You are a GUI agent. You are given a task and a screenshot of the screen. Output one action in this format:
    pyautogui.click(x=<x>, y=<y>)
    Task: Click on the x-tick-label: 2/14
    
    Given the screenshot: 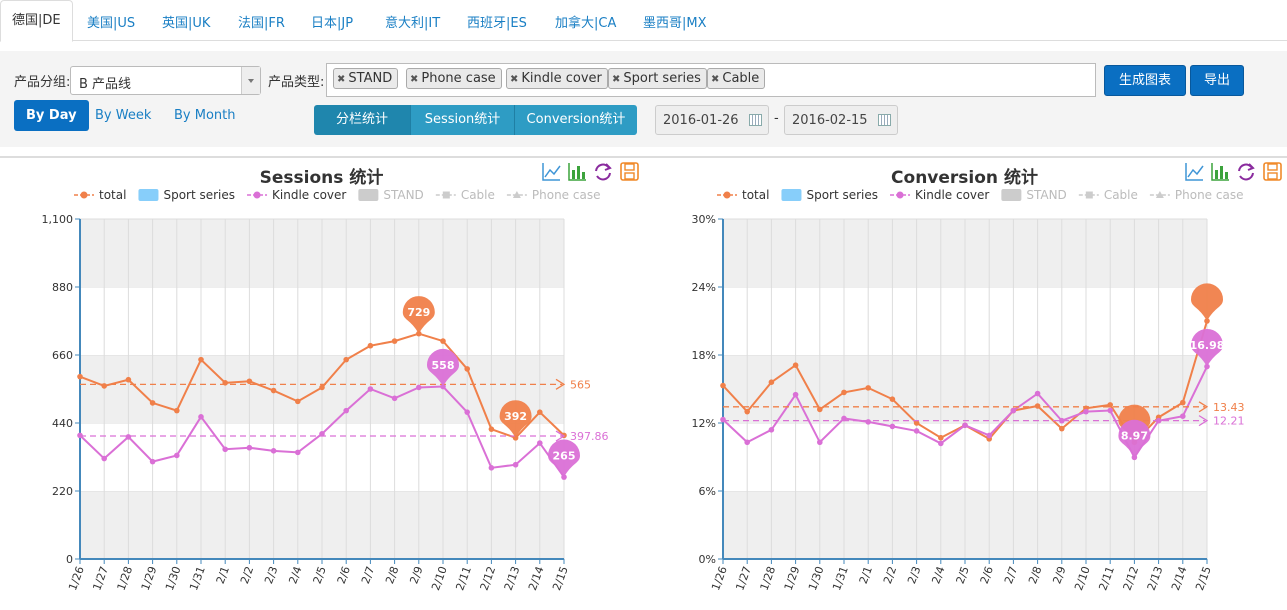 What is the action you would take?
    pyautogui.click(x=536, y=579)
    